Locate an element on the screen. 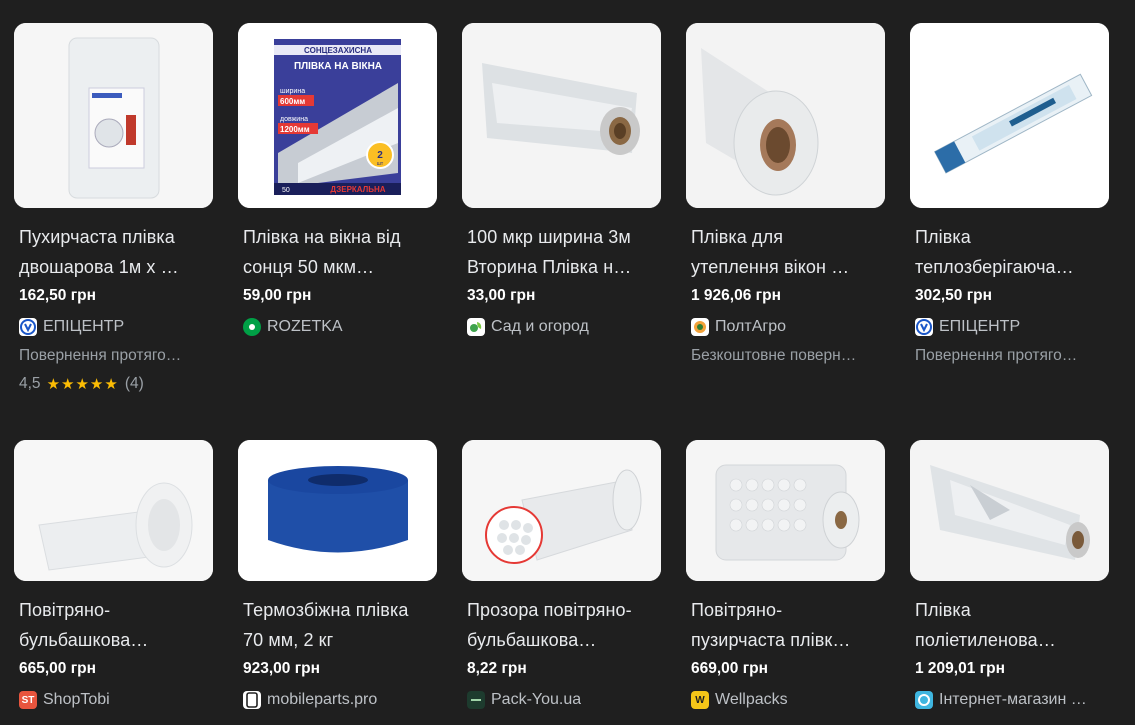 The width and height of the screenshot is (1135, 725). merchant-name: ROZETKA is located at coordinates (305, 326).